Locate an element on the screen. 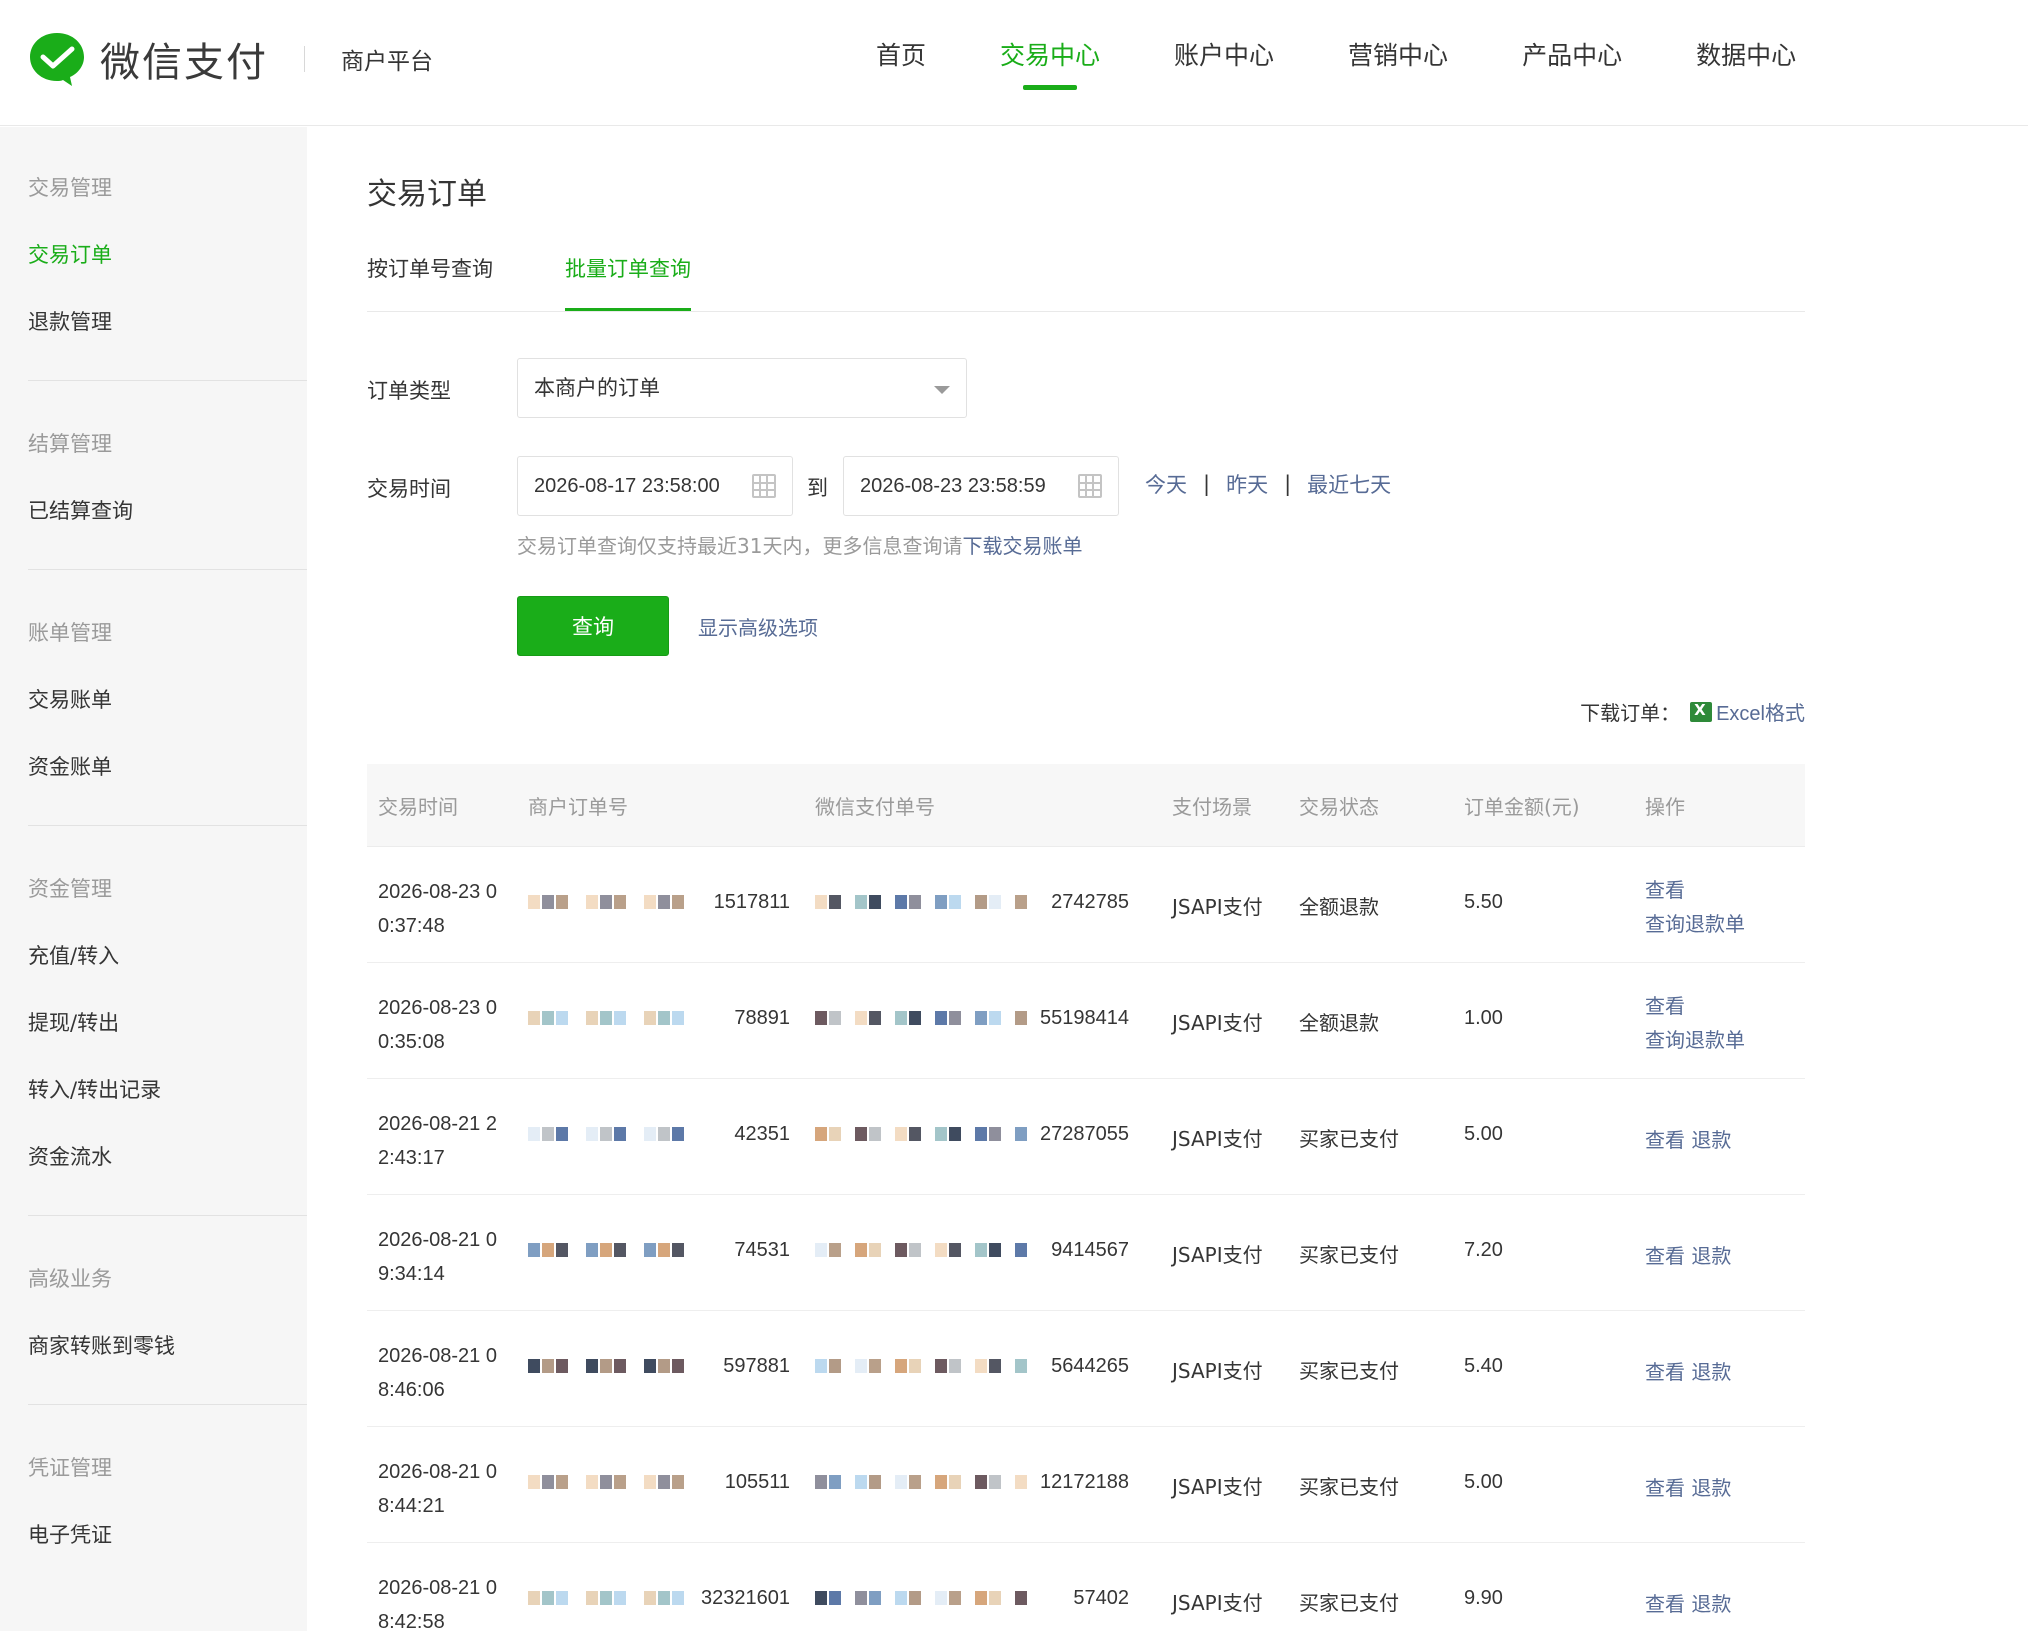  start-time-input: 2026-08-17 23:58:00 is located at coordinates (655, 486).